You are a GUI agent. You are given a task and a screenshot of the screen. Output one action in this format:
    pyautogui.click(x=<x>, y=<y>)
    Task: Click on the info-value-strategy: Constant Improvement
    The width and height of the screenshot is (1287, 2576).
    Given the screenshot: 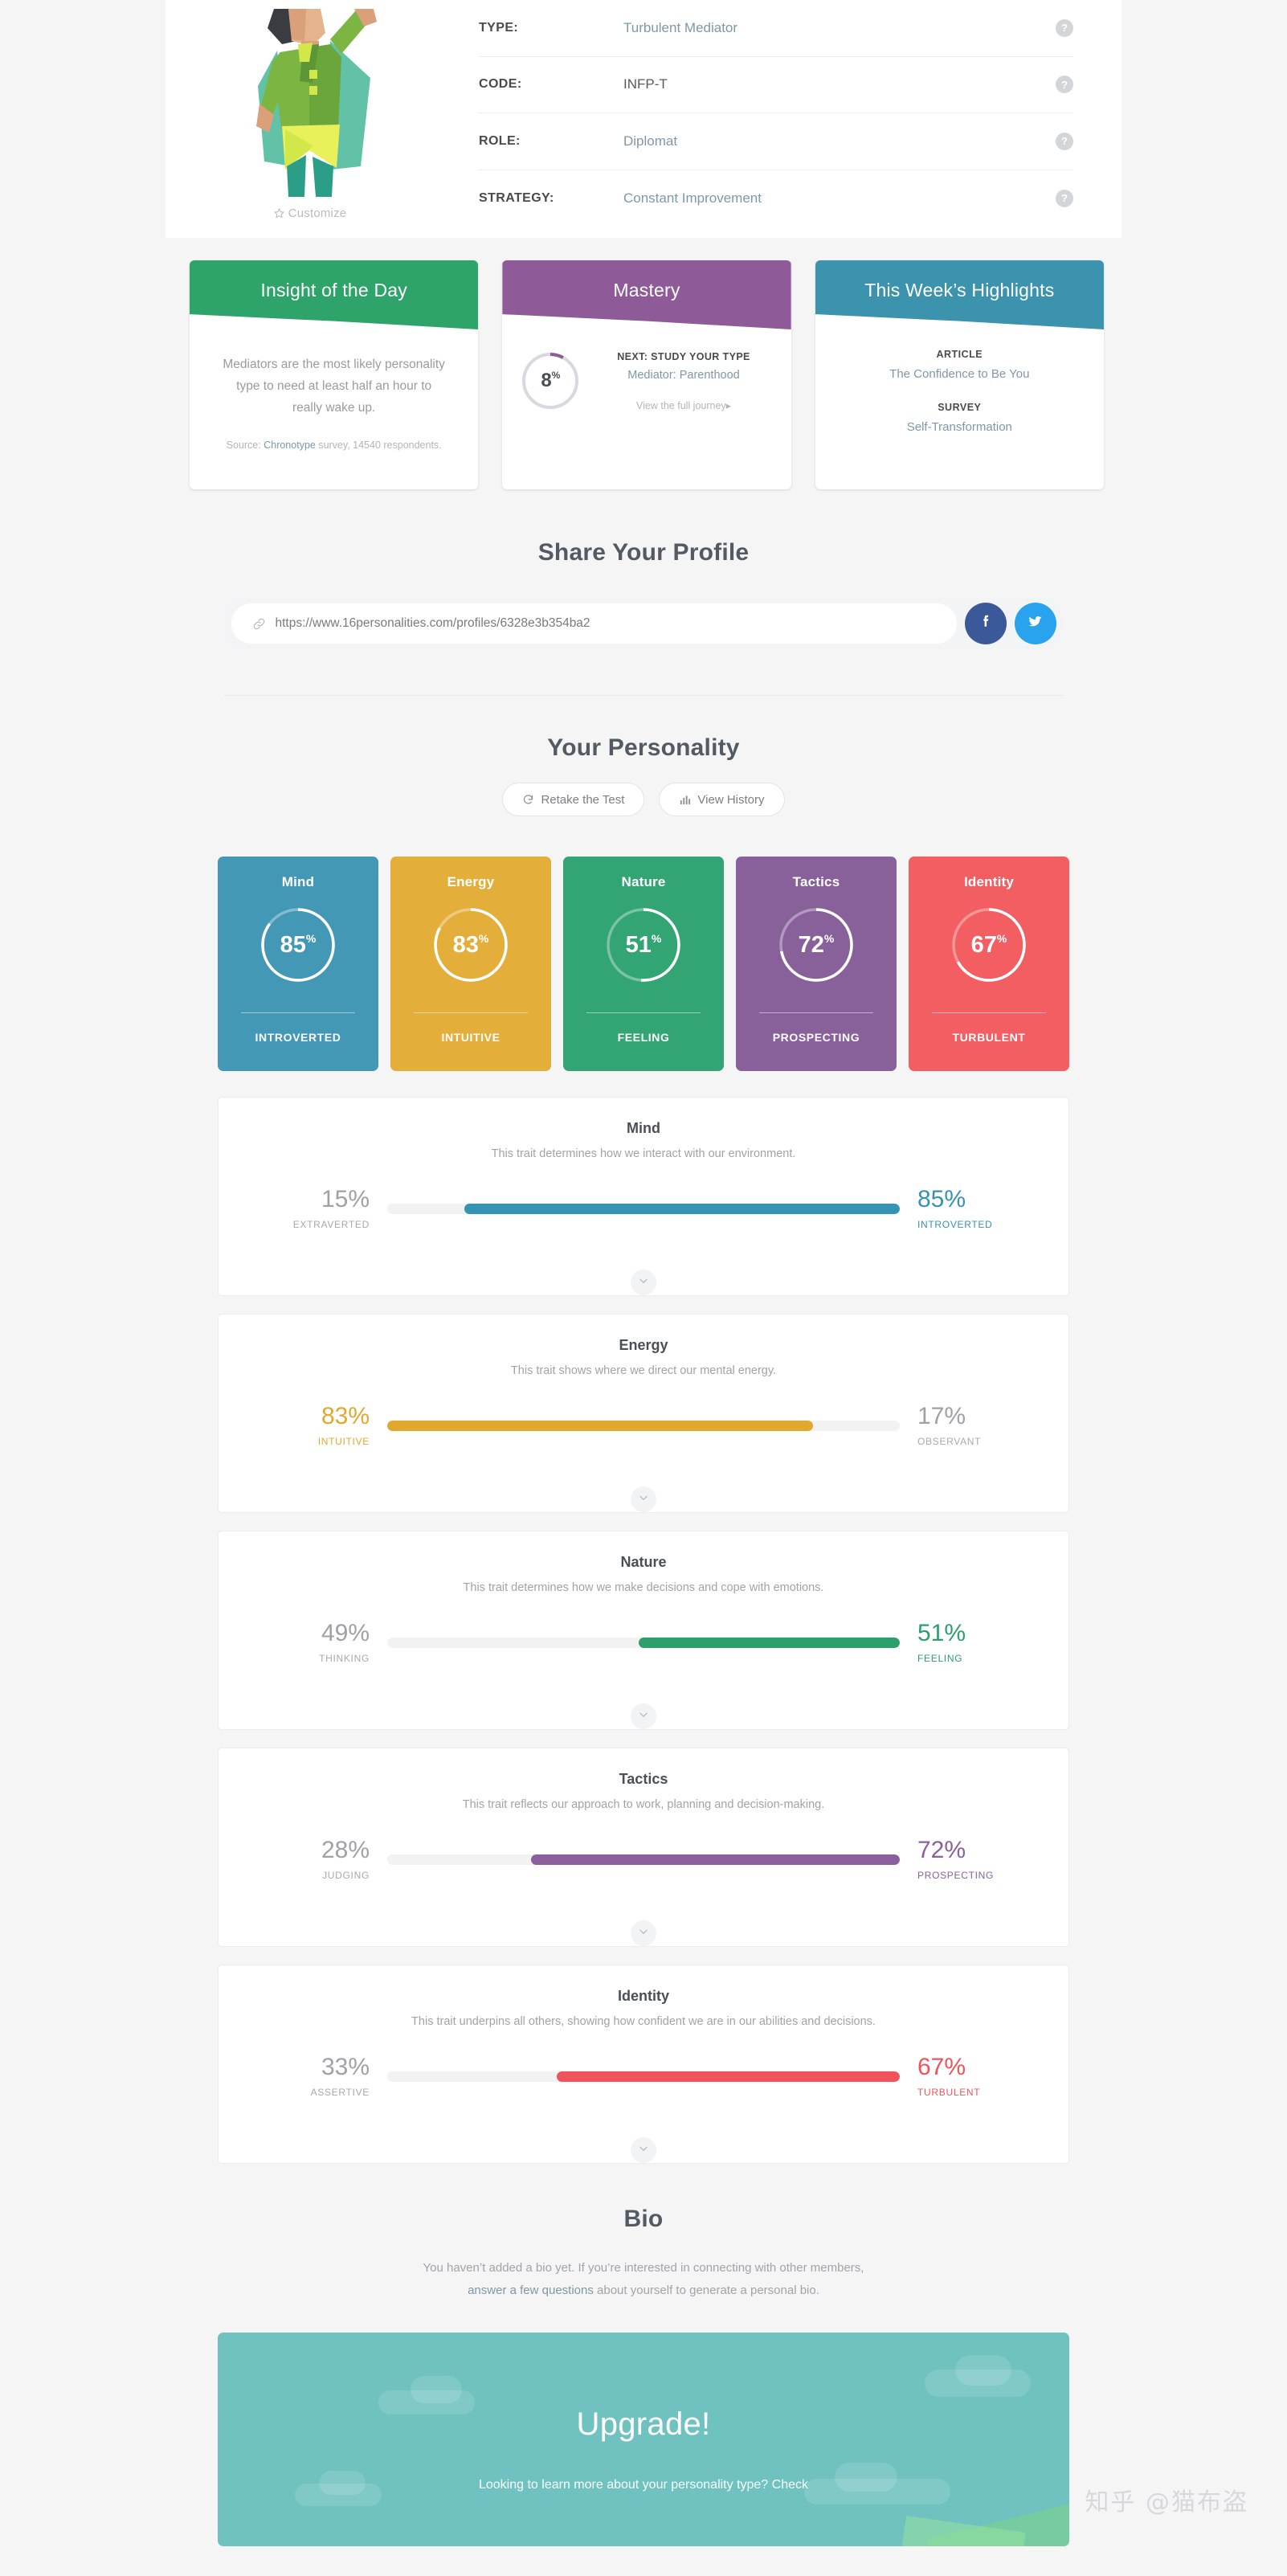 What is the action you would take?
    pyautogui.click(x=839, y=198)
    